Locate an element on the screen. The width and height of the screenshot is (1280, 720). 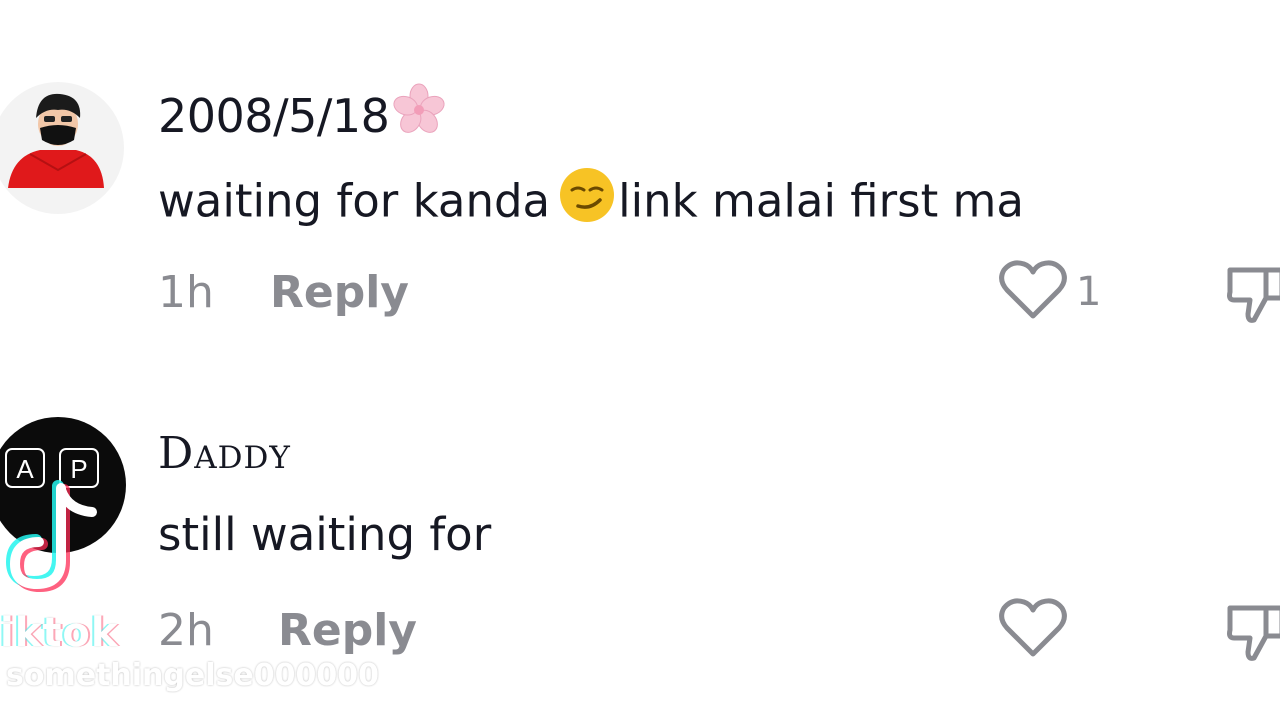
comment-meta: 1h Reply is located at coordinates (283, 292).